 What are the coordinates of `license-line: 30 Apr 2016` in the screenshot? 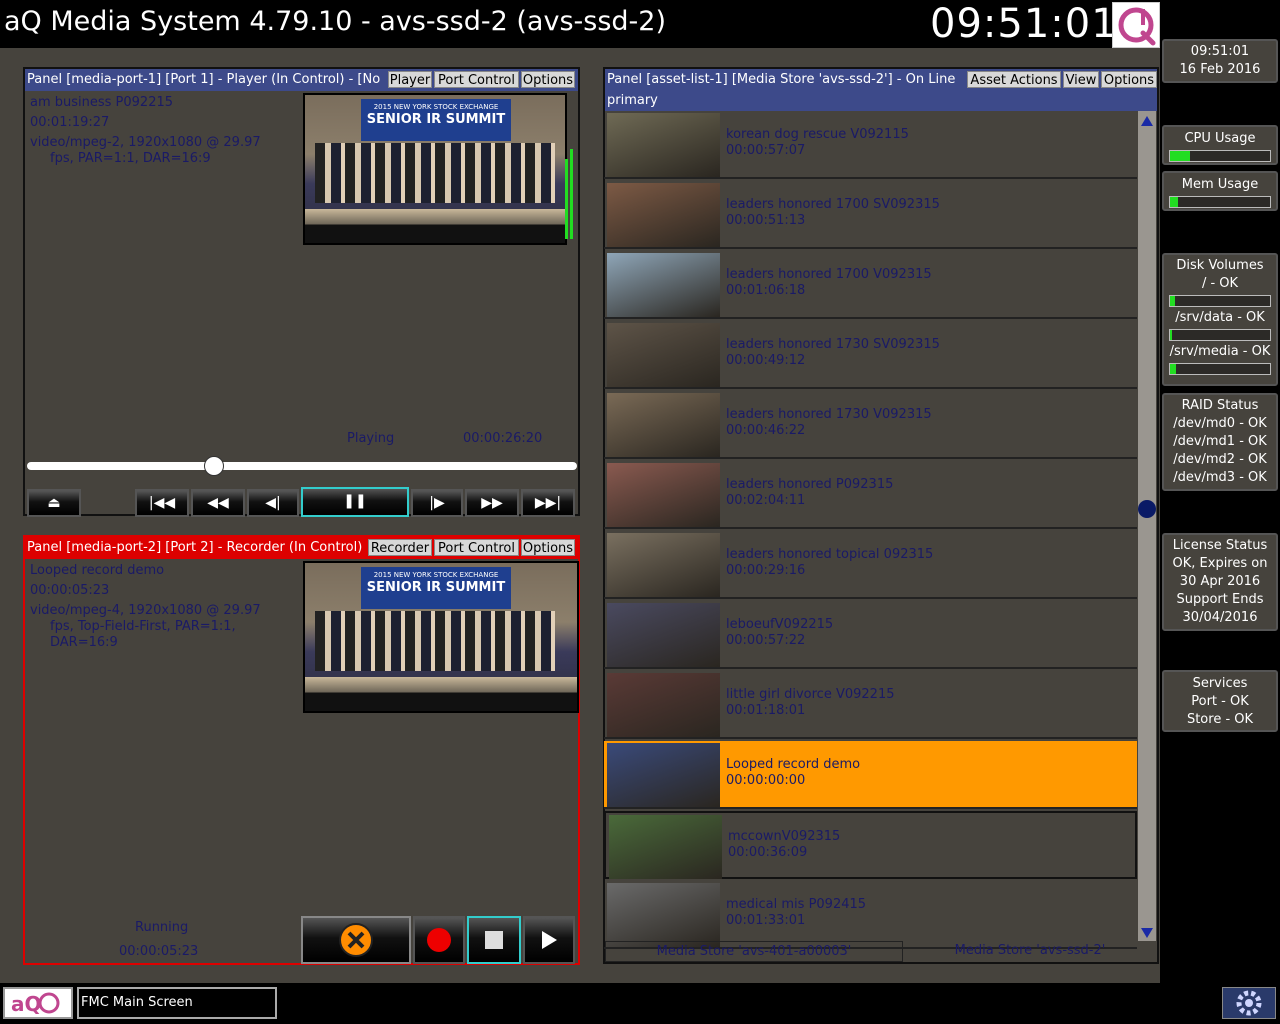 It's located at (1220, 581).